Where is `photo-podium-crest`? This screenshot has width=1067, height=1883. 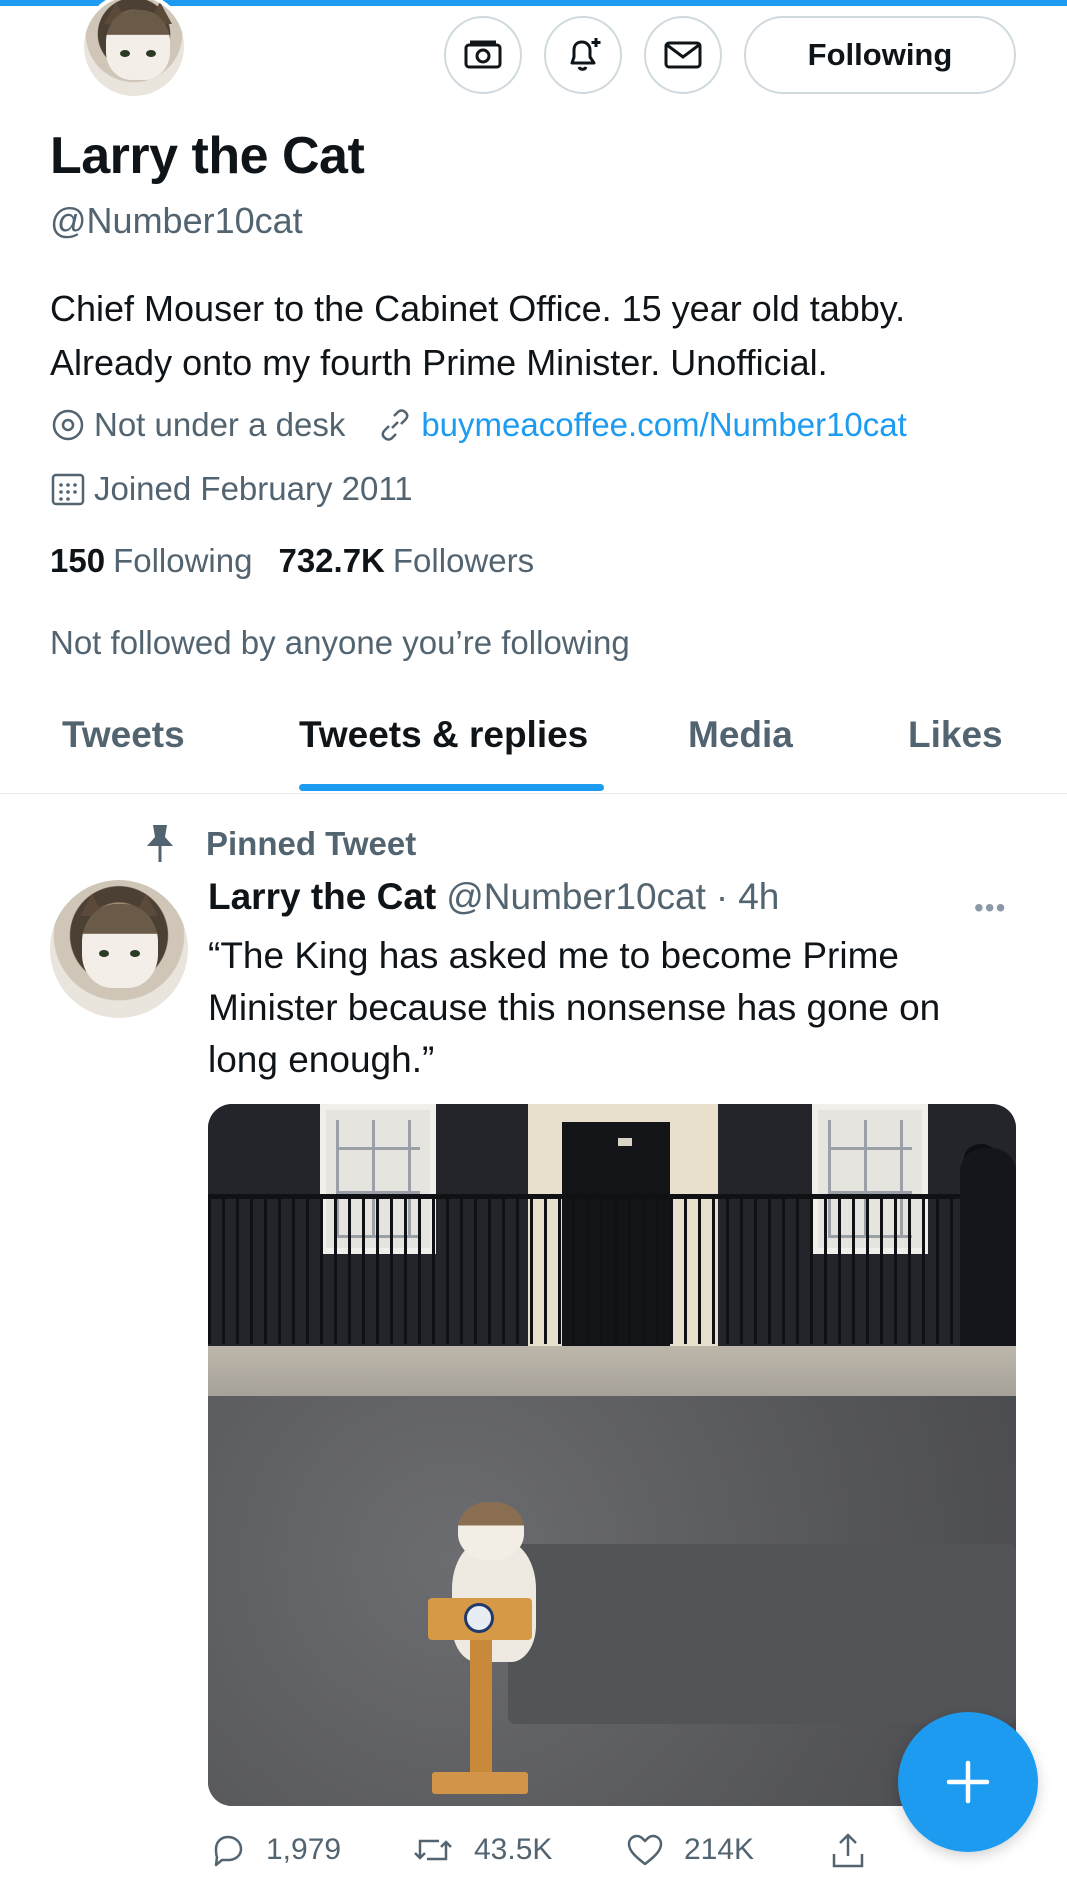
photo-podium-crest is located at coordinates (479, 1618).